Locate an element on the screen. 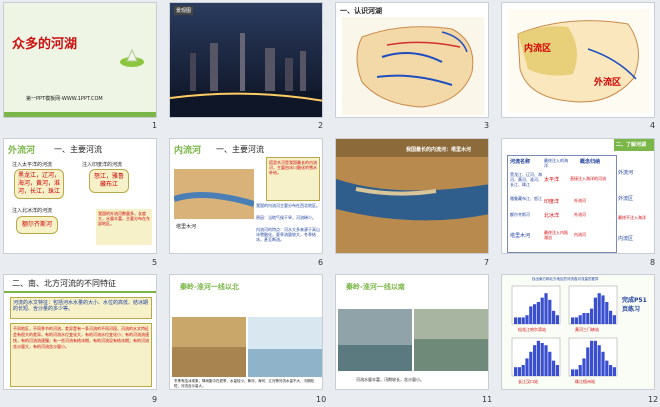 This screenshot has width=660, height=407. row-3-concept: 外流河 is located at coordinates (580, 214).